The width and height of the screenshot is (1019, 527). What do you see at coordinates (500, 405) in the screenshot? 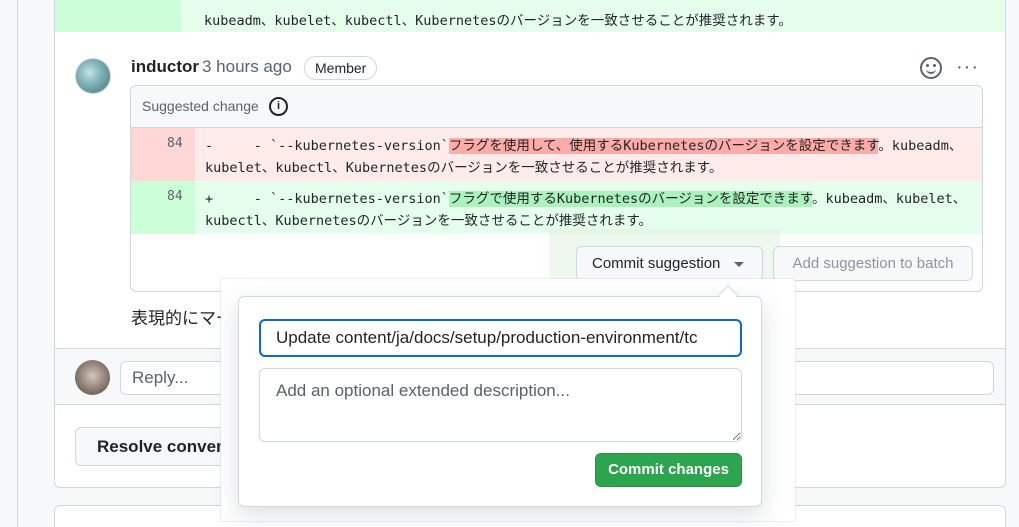
I see `commit-description-input` at bounding box center [500, 405].